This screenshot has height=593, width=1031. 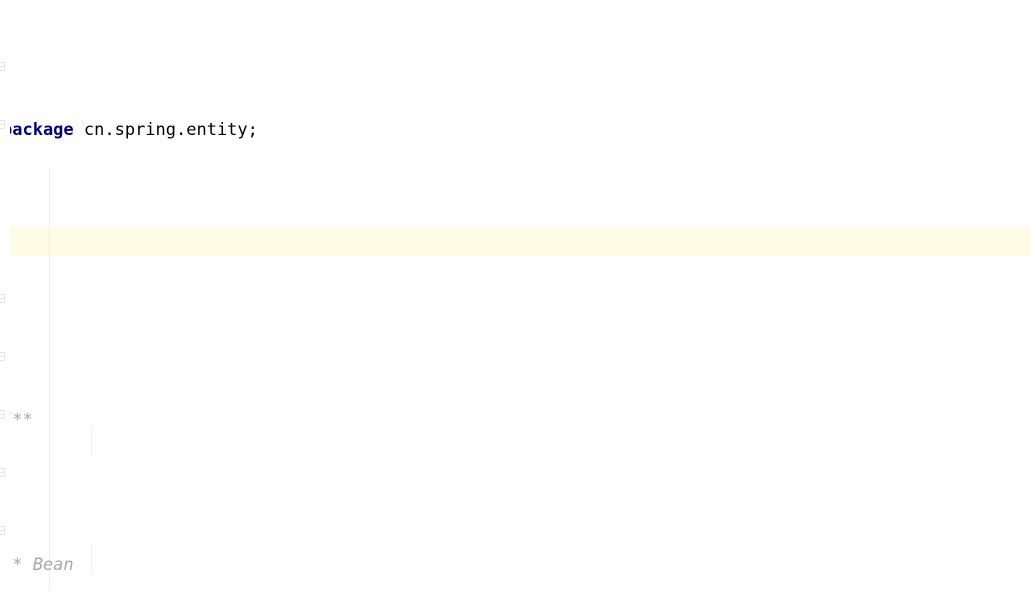 What do you see at coordinates (38, 565) in the screenshot?
I see `javadoc-body: * Bean` at bounding box center [38, 565].